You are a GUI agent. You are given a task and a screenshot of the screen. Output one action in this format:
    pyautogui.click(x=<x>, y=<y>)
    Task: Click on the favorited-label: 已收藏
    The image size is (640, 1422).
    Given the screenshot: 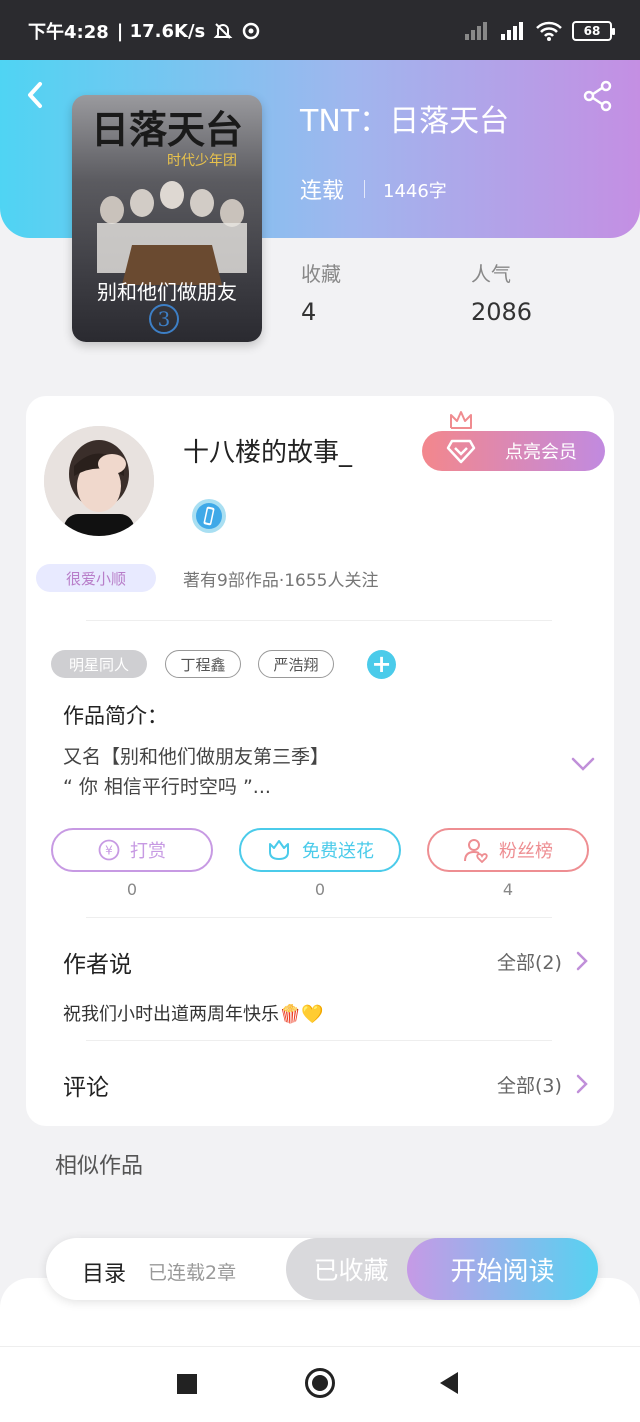 What is the action you would take?
    pyautogui.click(x=351, y=1270)
    